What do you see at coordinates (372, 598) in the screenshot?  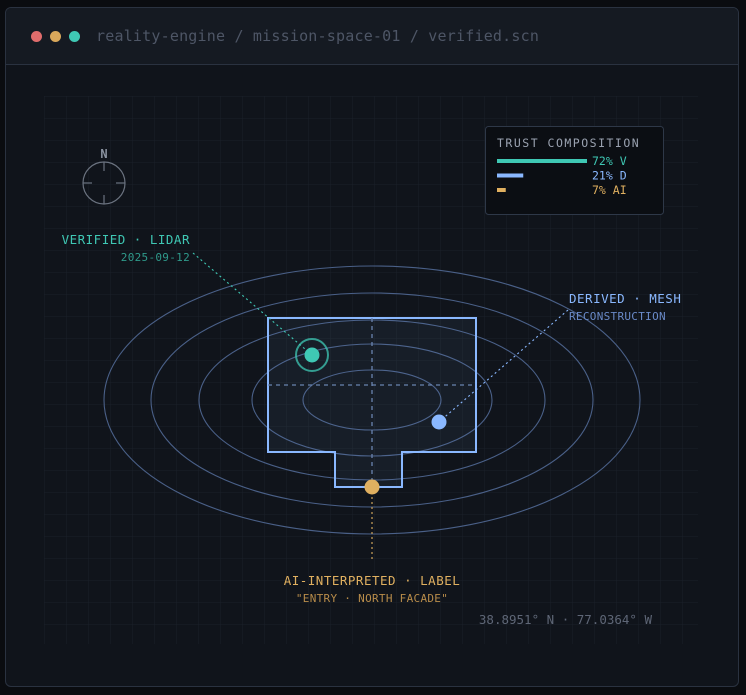 I see `ai-callout-sub: "ENTRY · NORTH FACADE"` at bounding box center [372, 598].